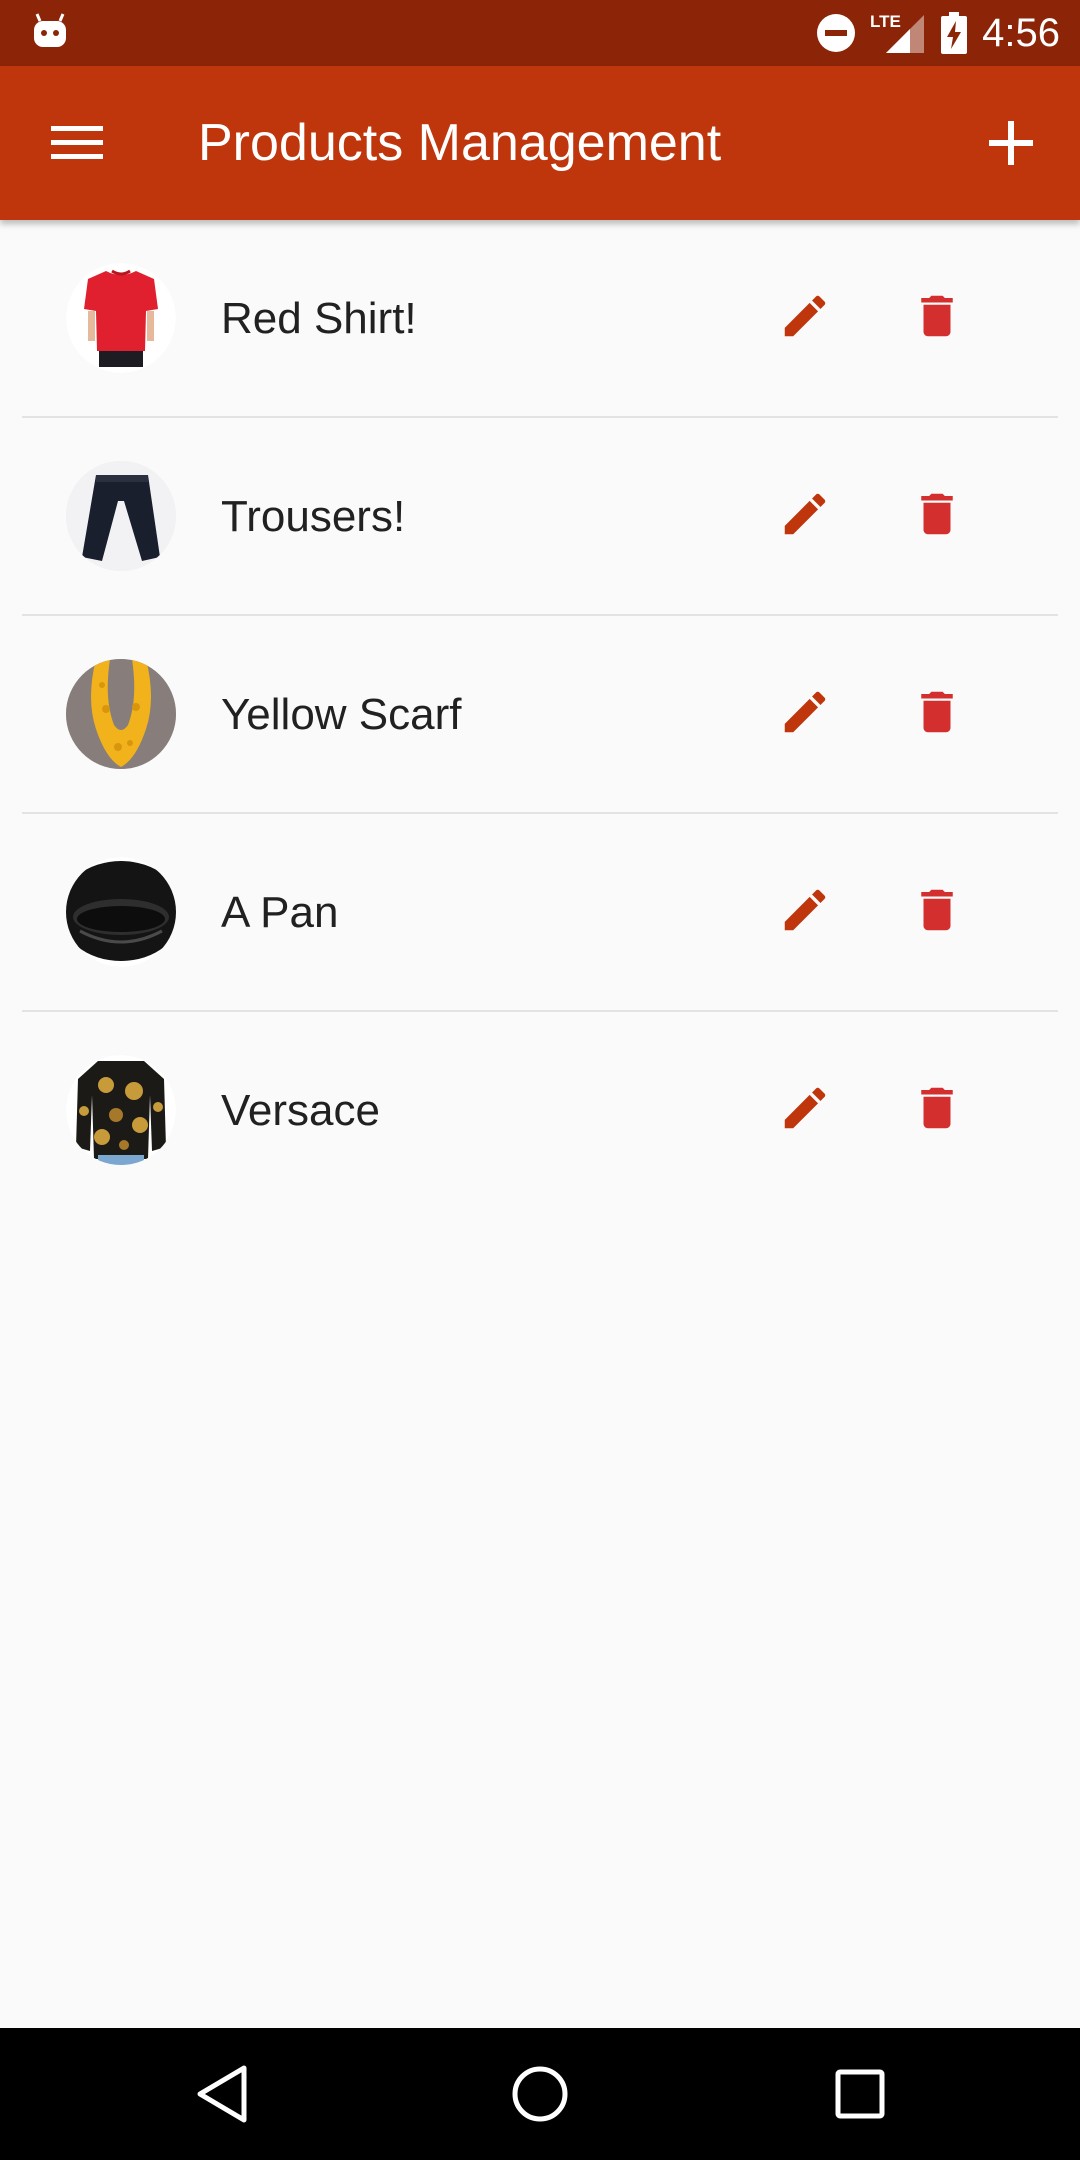 Image resolution: width=1080 pixels, height=2160 pixels. Describe the element at coordinates (121, 516) in the screenshot. I see `trousers-thumbnail` at that location.